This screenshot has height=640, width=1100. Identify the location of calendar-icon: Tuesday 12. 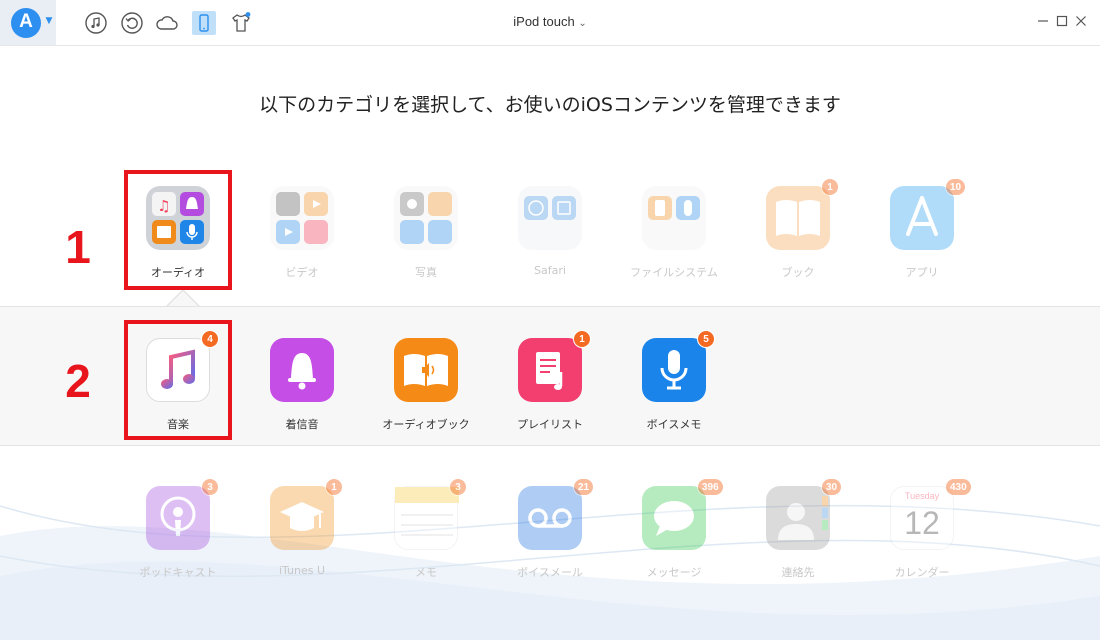
(922, 518).